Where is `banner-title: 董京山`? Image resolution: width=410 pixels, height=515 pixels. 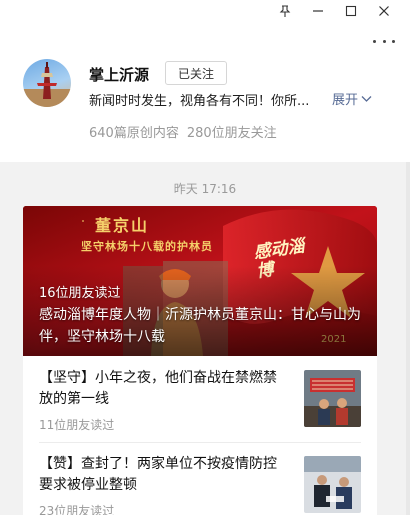 banner-title: 董京山 is located at coordinates (122, 225).